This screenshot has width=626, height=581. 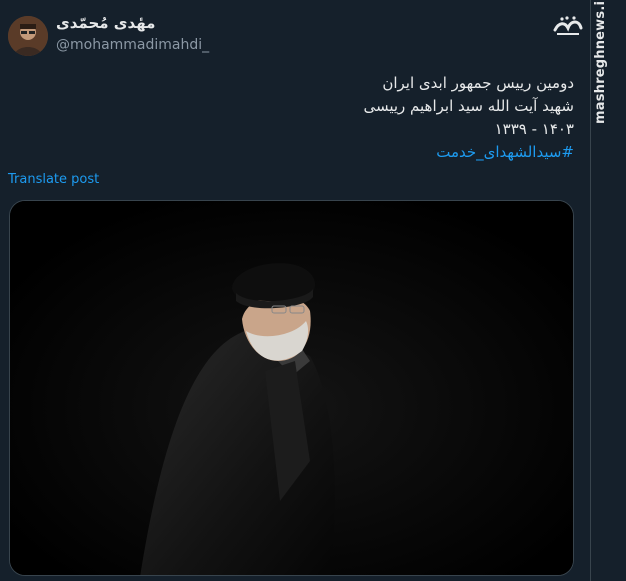 I want to click on tweet-line-1: دومین رییس جمهور ابدی ایران, so click(x=478, y=83).